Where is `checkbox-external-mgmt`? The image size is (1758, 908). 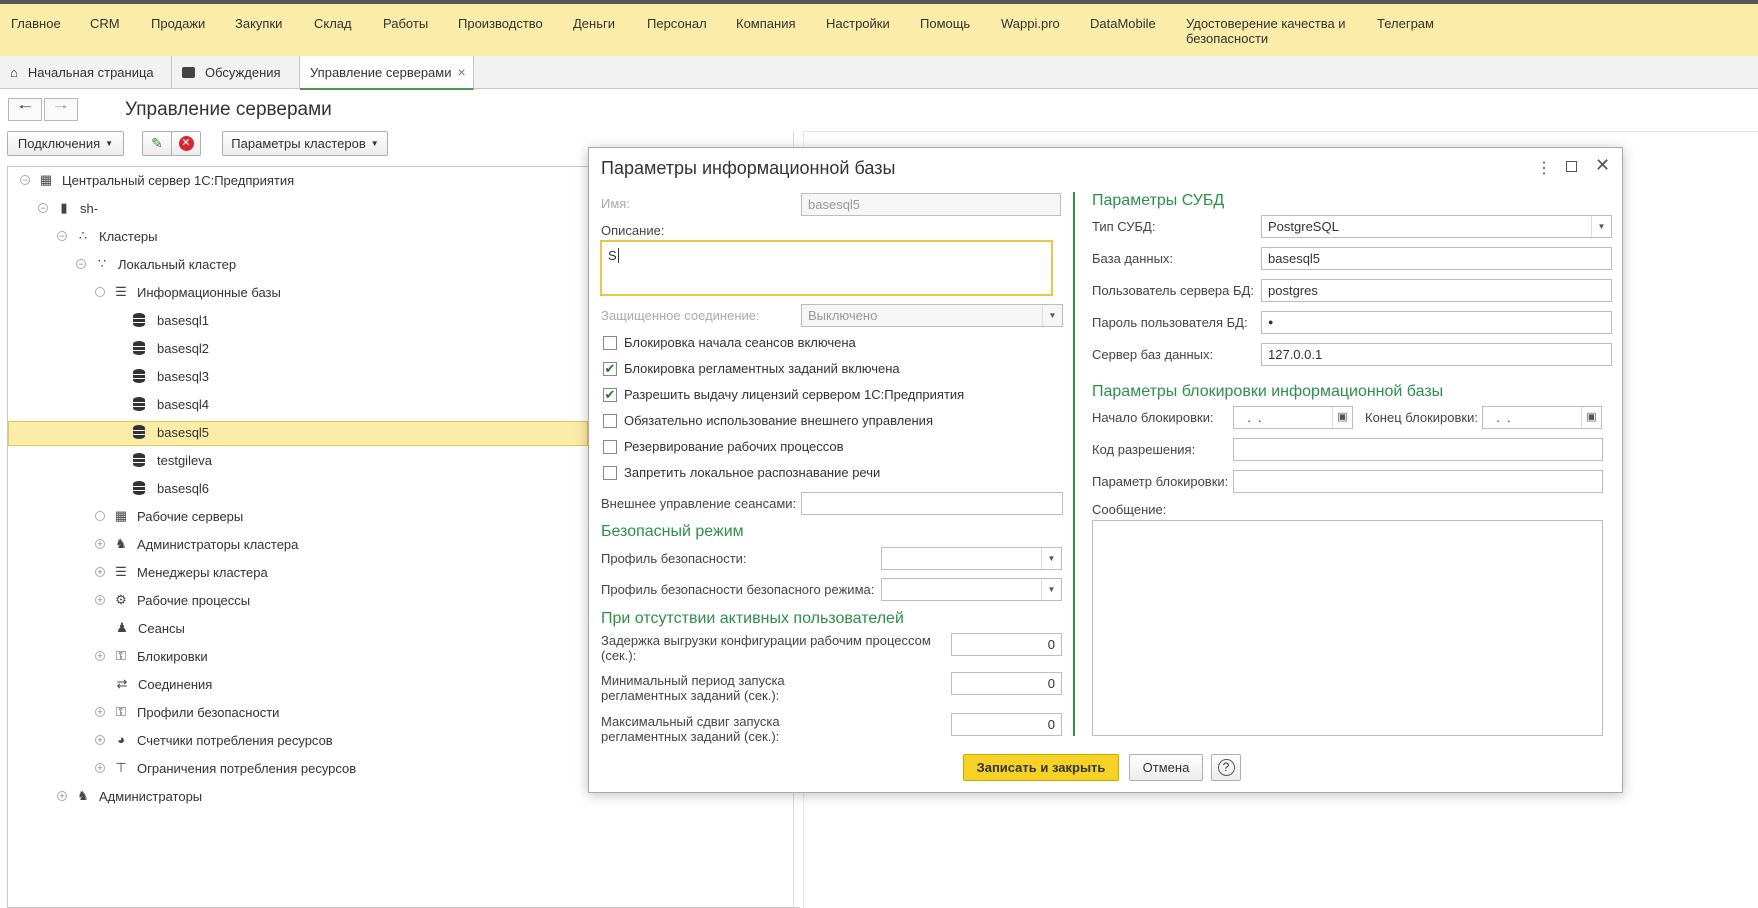 checkbox-external-mgmt is located at coordinates (610, 421).